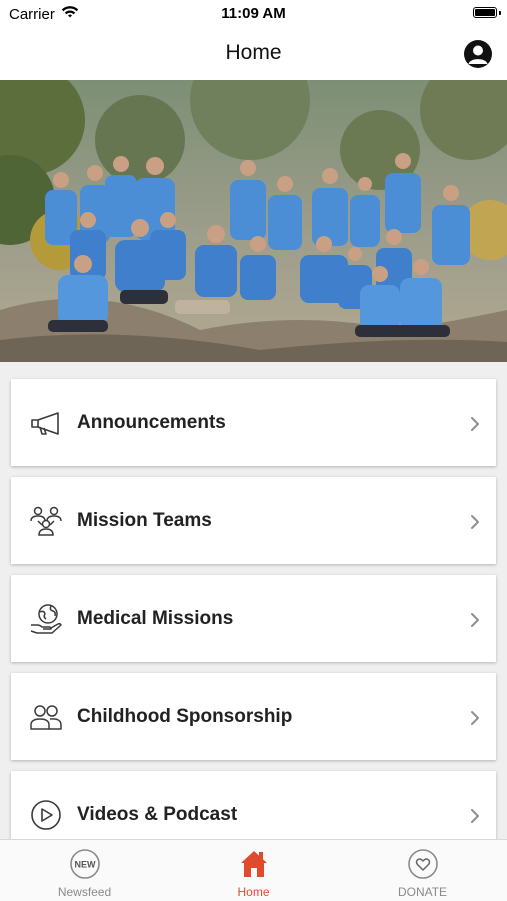 The width and height of the screenshot is (507, 901). Describe the element at coordinates (151, 422) in the screenshot. I see `menu-item-label: Announcements` at that location.